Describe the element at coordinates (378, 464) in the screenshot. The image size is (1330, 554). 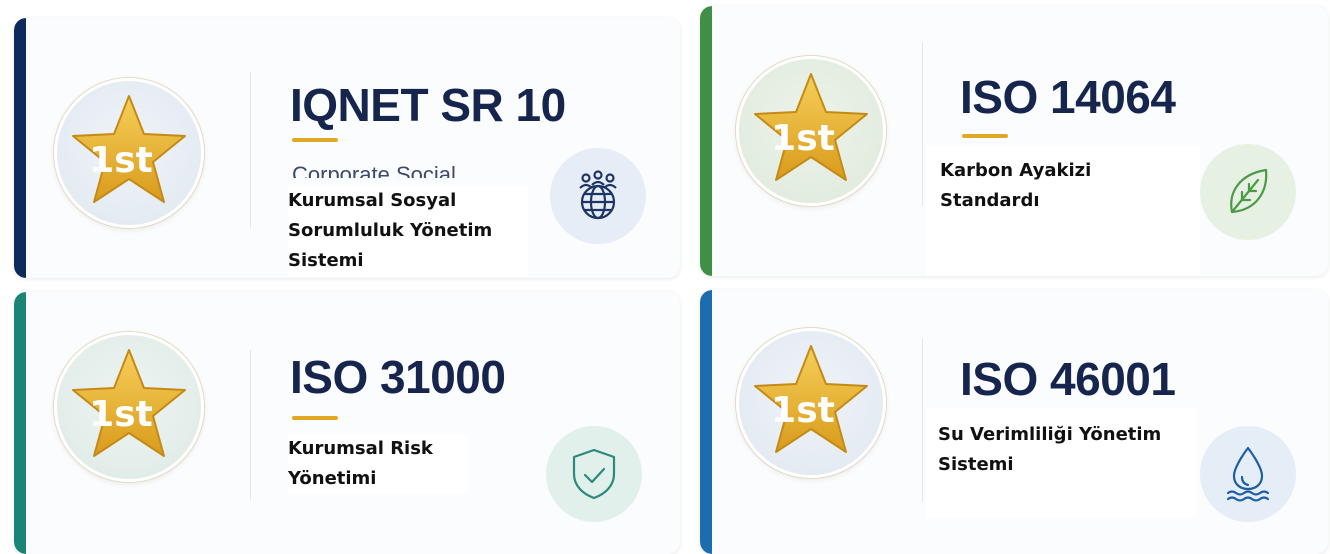
I see `certificate-subtitle: Kurumsal Risk Yönetimi` at that location.